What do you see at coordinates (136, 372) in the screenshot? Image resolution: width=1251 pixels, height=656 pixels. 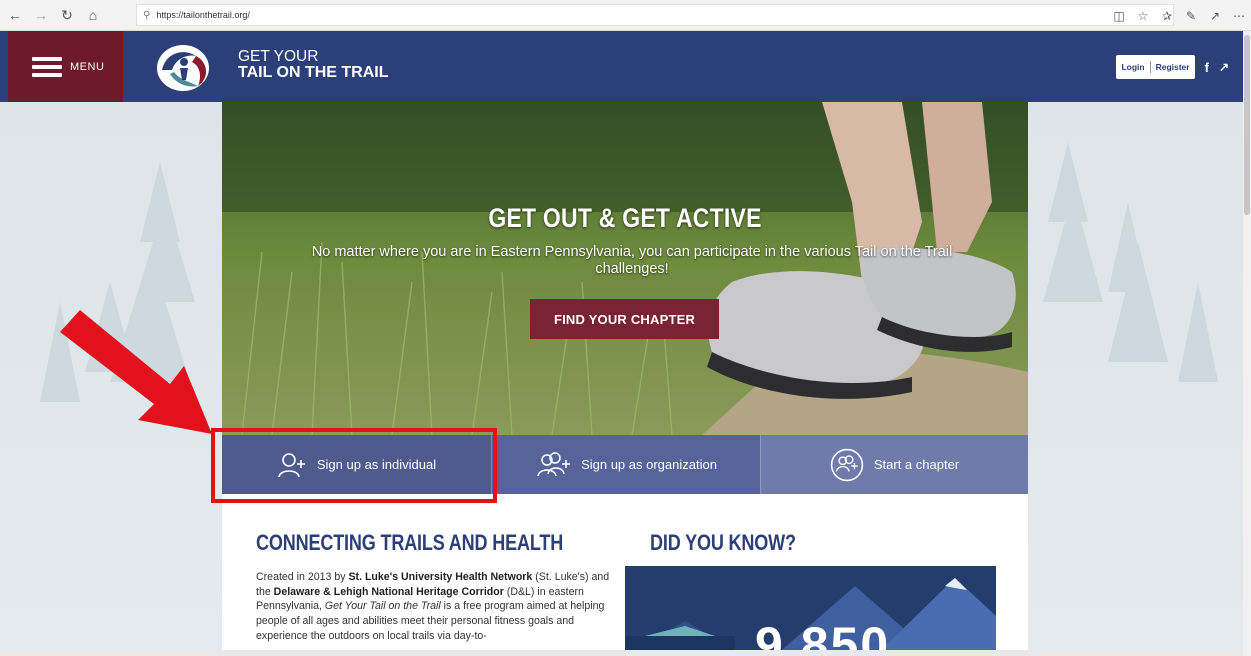 I see `red-arrow-icon` at bounding box center [136, 372].